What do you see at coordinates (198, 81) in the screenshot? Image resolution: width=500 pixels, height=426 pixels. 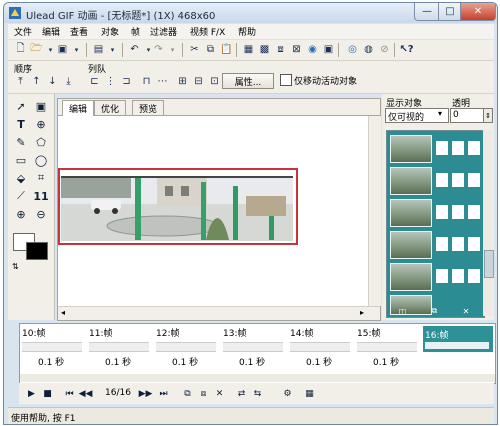 I see `distribute-icon: ⊟` at bounding box center [198, 81].